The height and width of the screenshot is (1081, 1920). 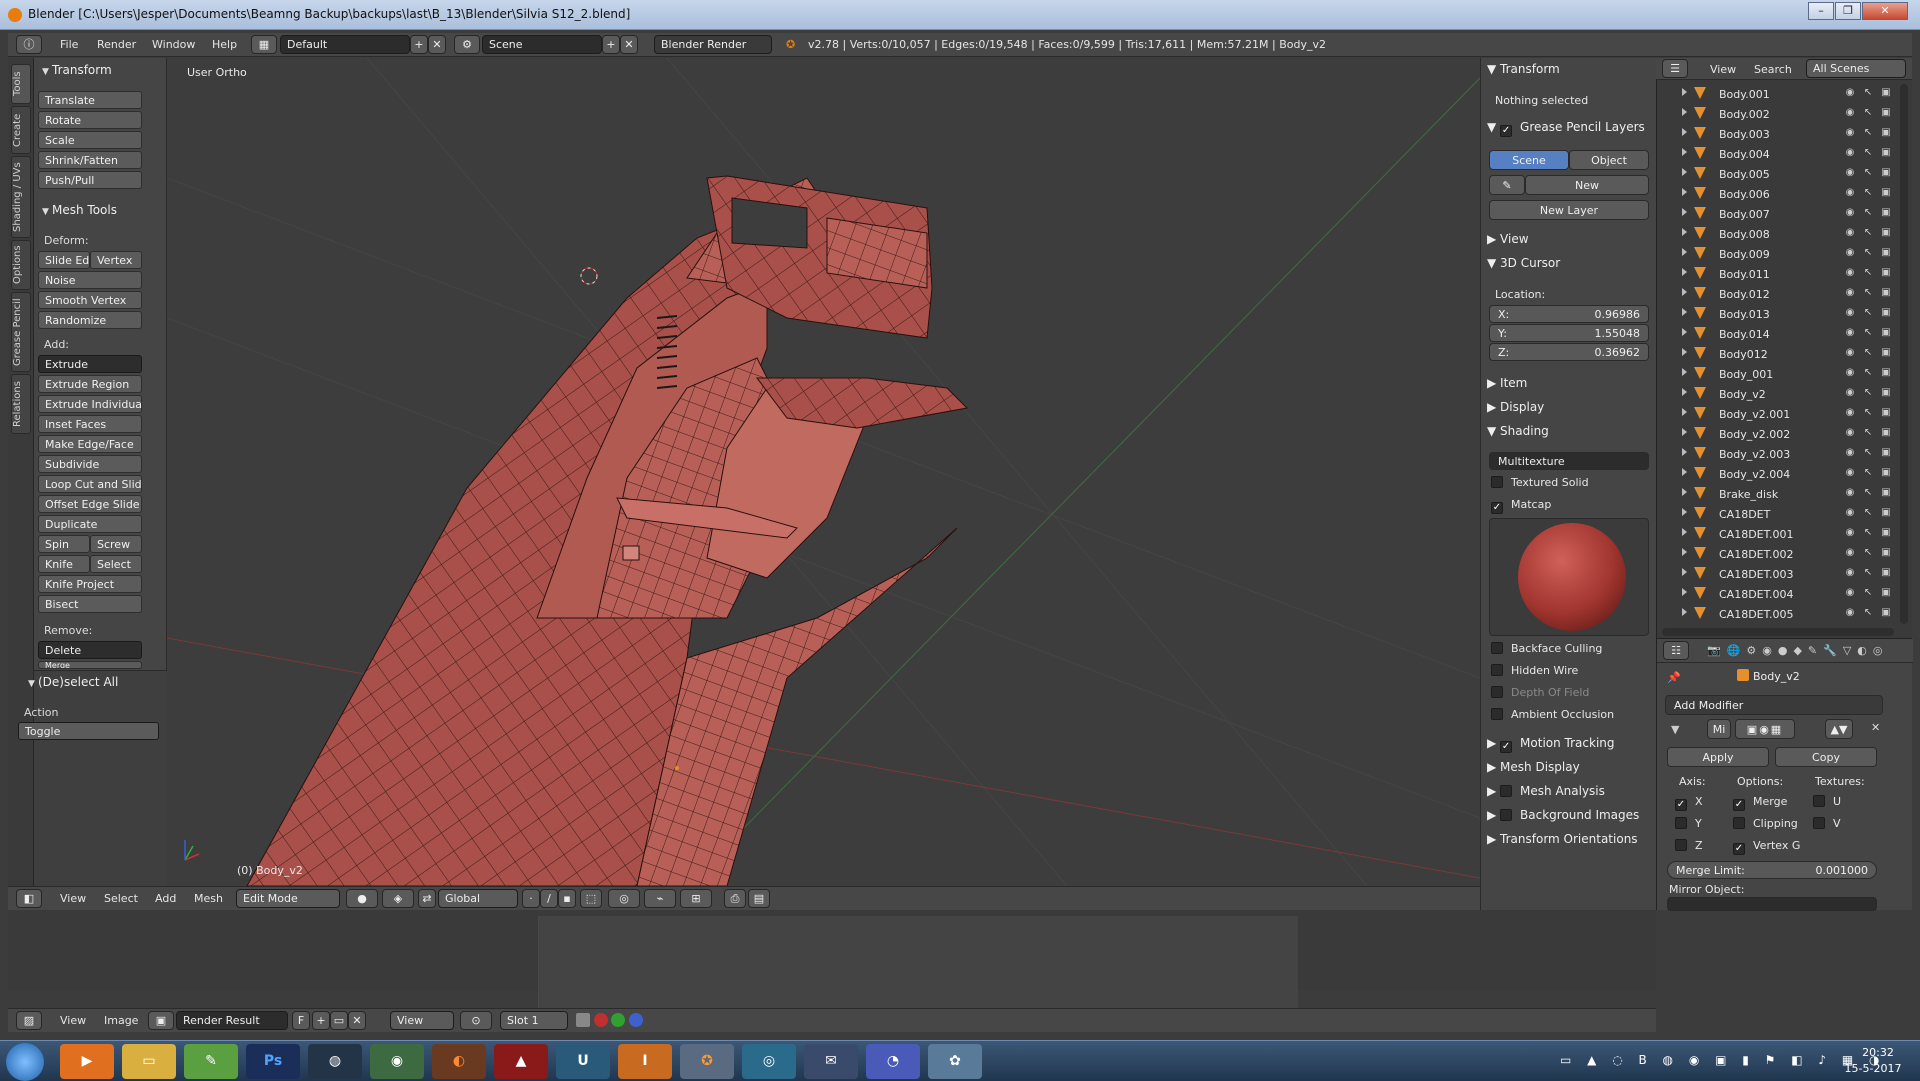 I want to click on inset-faces-button: Inset Faces, so click(x=90, y=424).